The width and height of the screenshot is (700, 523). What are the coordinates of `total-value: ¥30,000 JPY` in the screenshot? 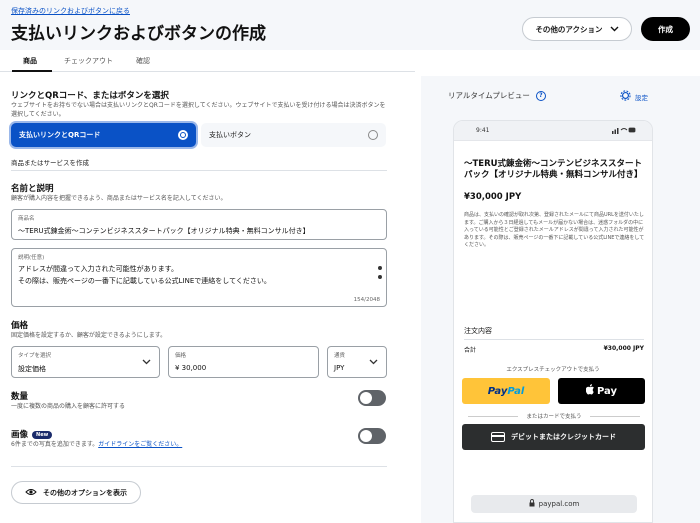 It's located at (623, 348).